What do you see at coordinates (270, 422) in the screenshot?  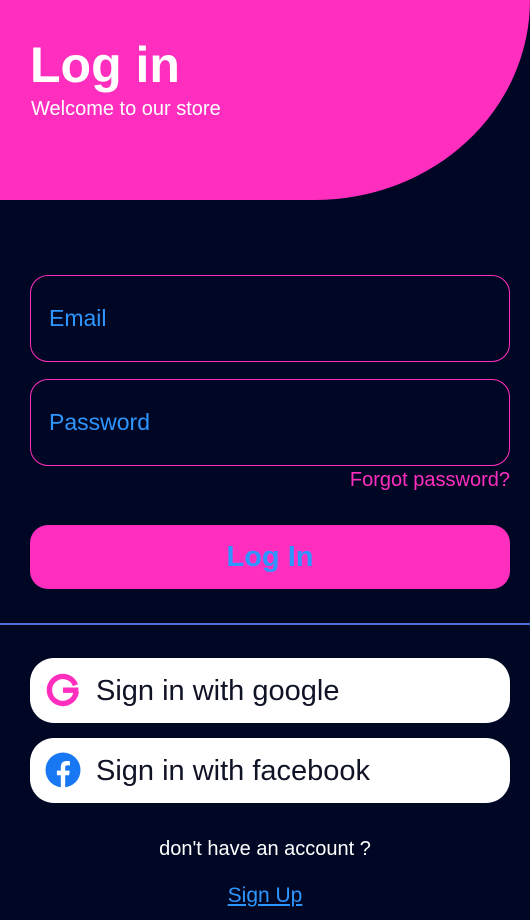 I see `password-field` at bounding box center [270, 422].